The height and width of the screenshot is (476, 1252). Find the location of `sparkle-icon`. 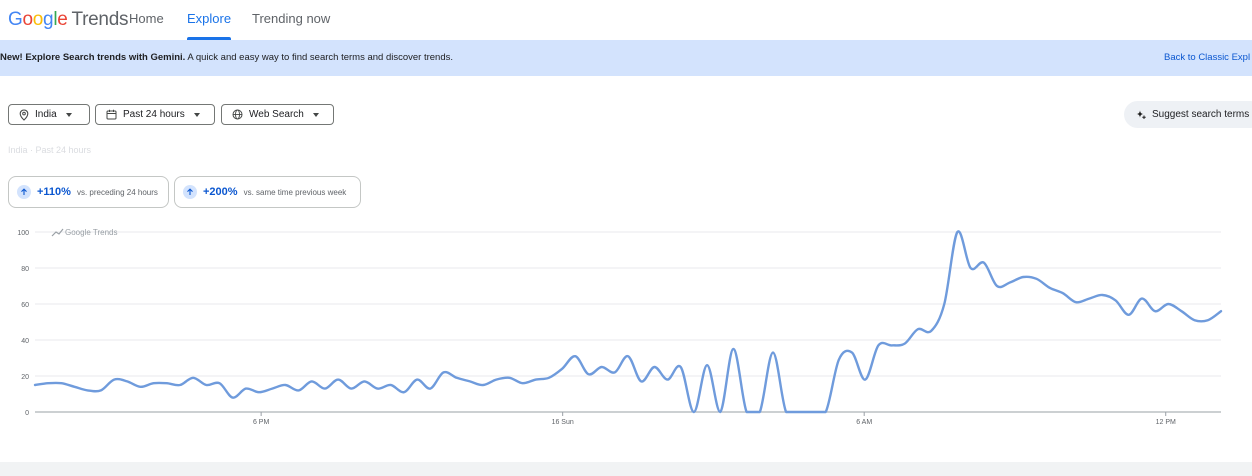

sparkle-icon is located at coordinates (1141, 114).